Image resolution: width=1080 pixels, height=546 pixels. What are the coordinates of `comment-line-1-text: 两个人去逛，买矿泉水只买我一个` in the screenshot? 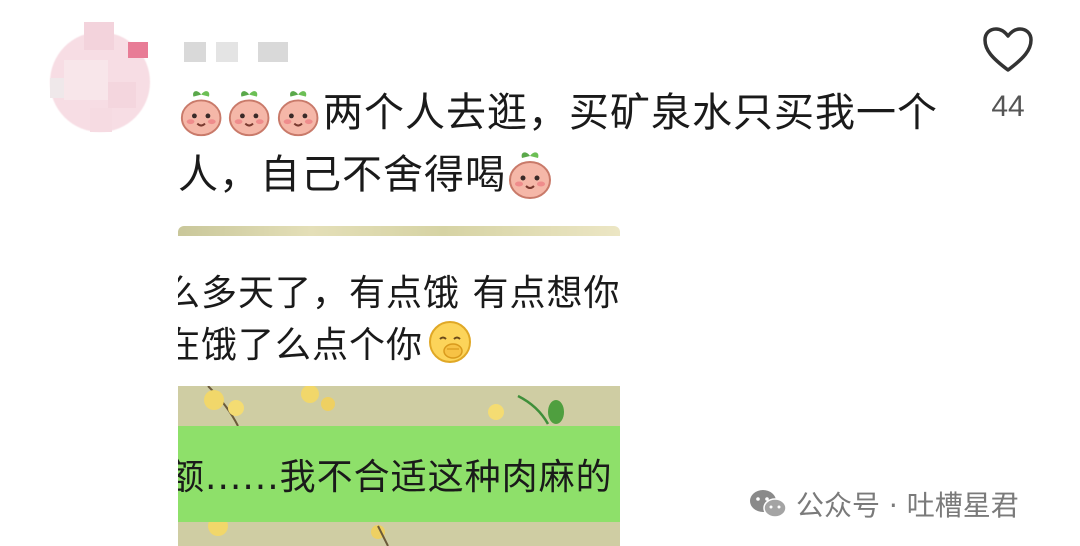 It's located at (630, 113).